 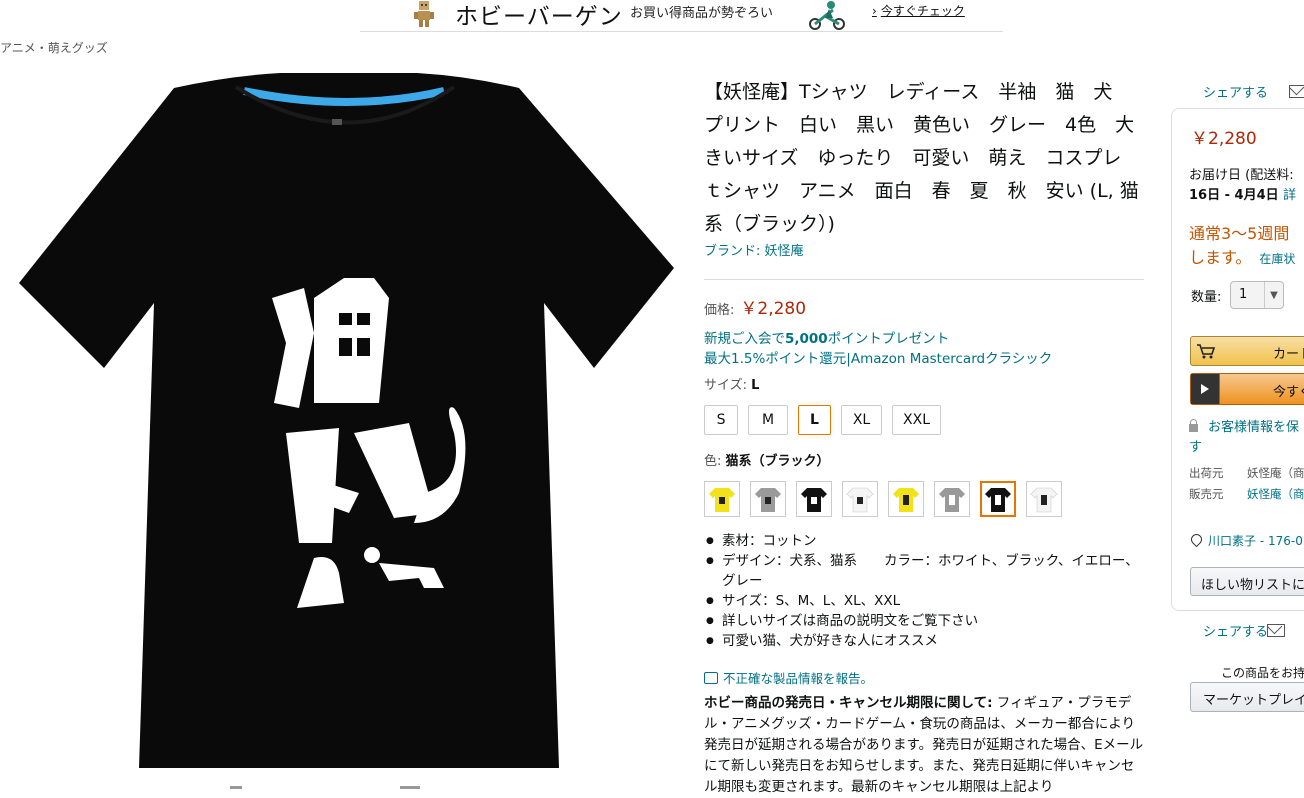 What do you see at coordinates (814, 499) in the screenshot?
I see `swatch-black-dog` at bounding box center [814, 499].